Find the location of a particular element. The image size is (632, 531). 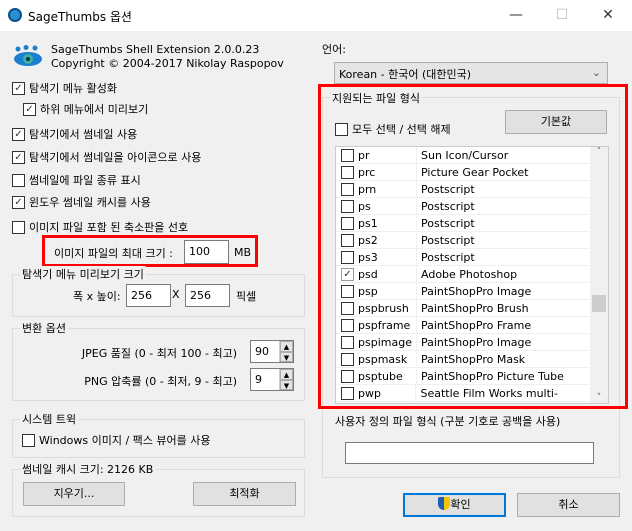

format-row: ps Postscript is located at coordinates (463, 206).